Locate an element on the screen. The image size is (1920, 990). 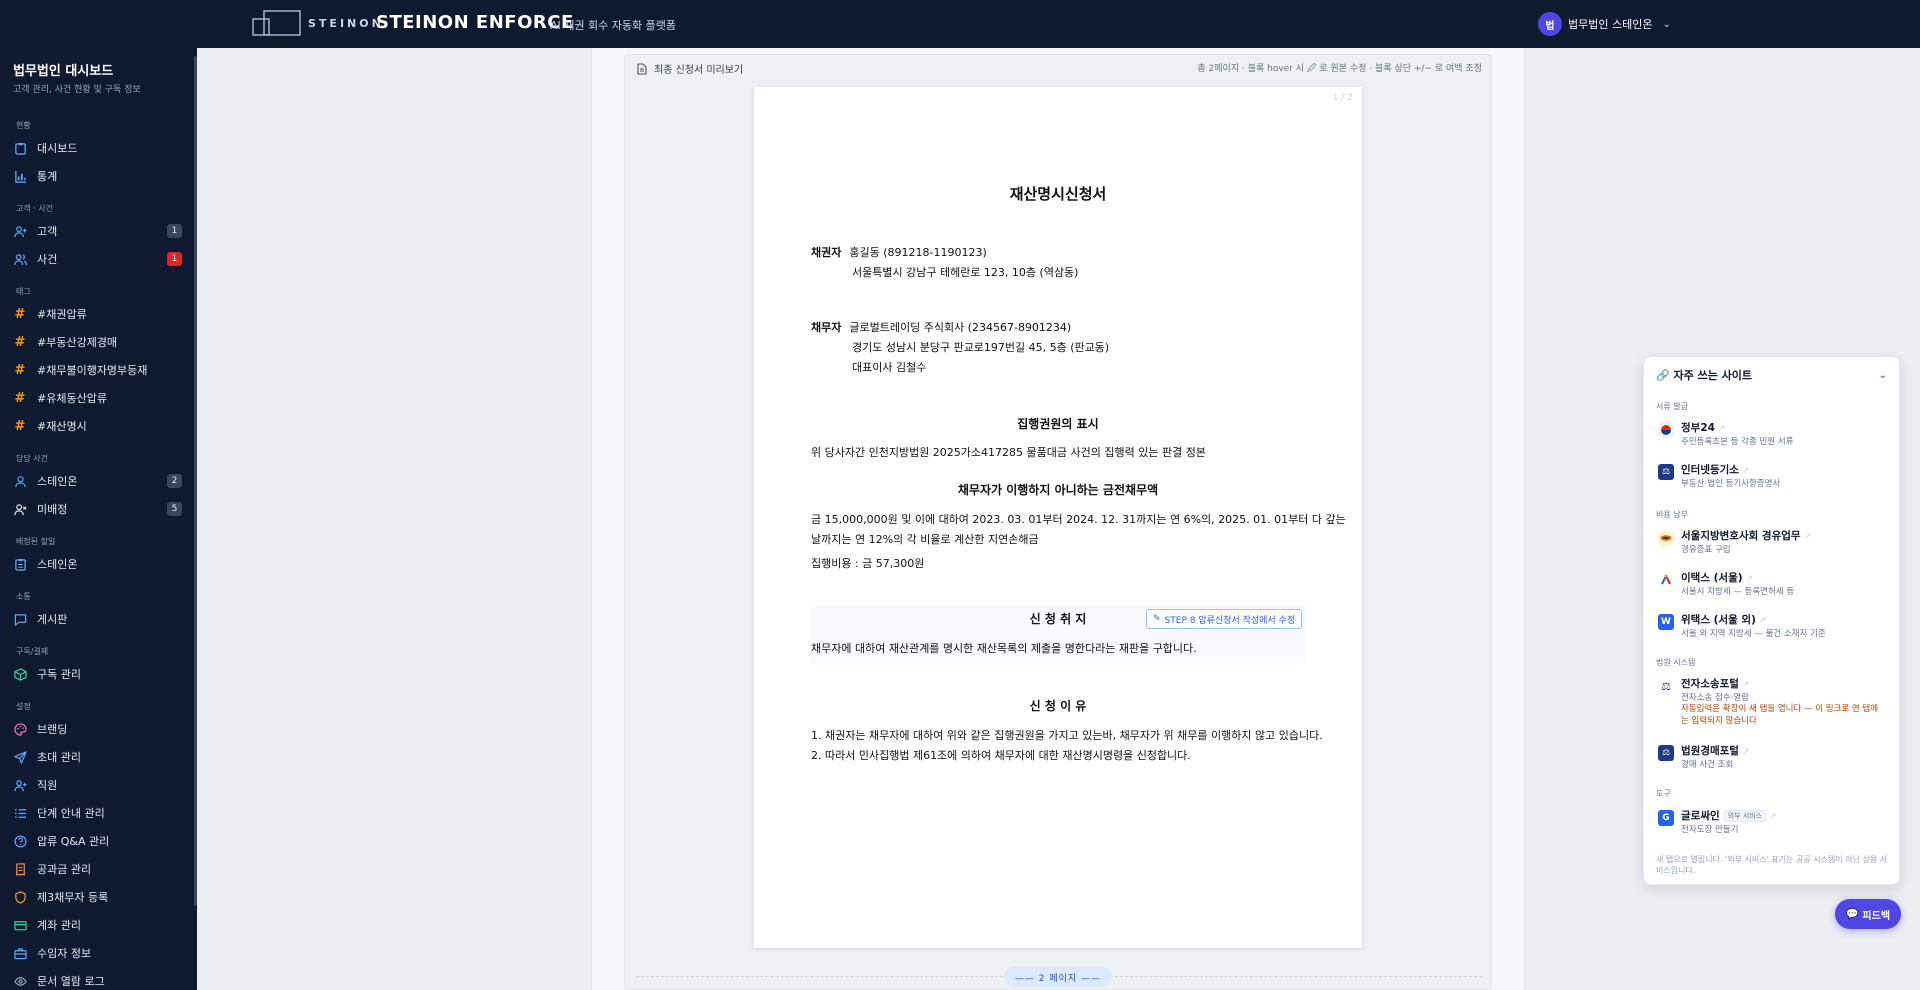
briefcase-icon is located at coordinates (20, 953).